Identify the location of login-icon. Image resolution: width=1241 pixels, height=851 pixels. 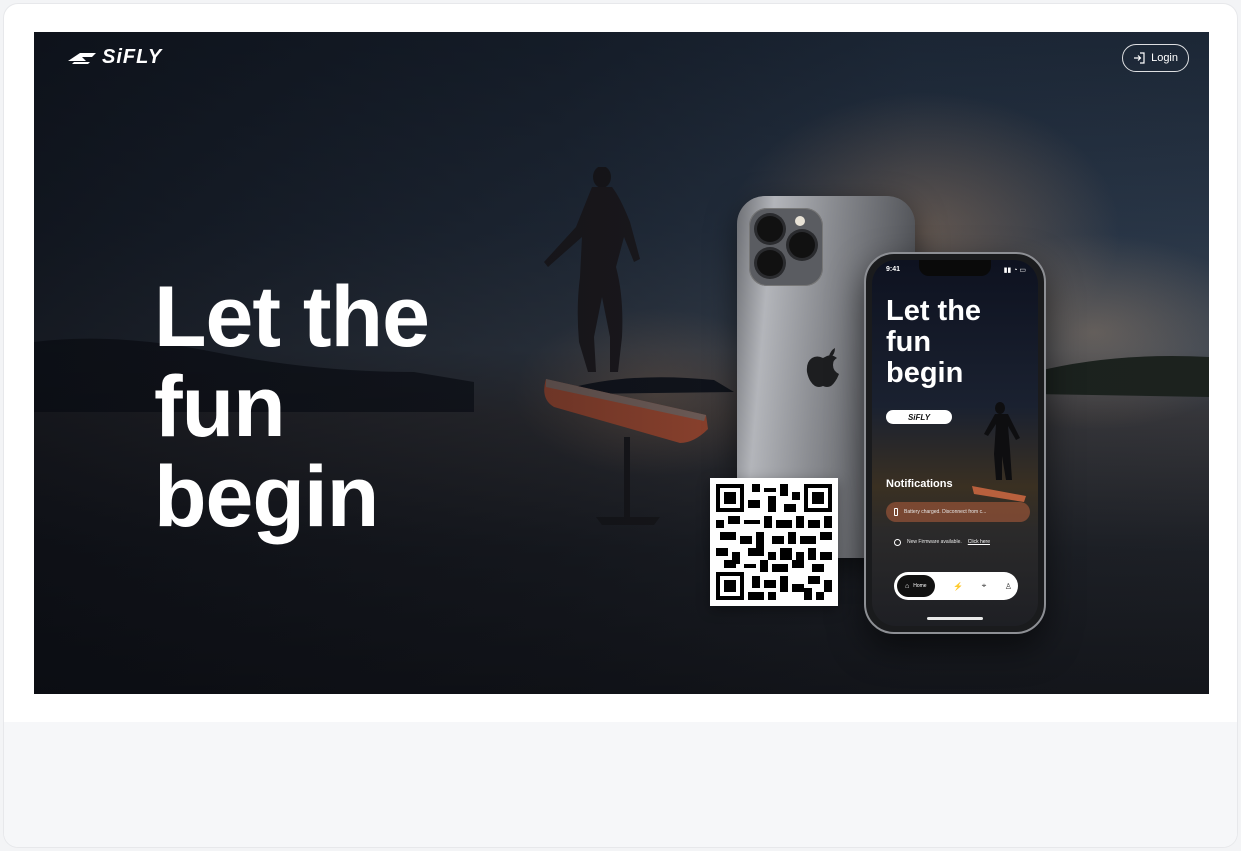
(1139, 58).